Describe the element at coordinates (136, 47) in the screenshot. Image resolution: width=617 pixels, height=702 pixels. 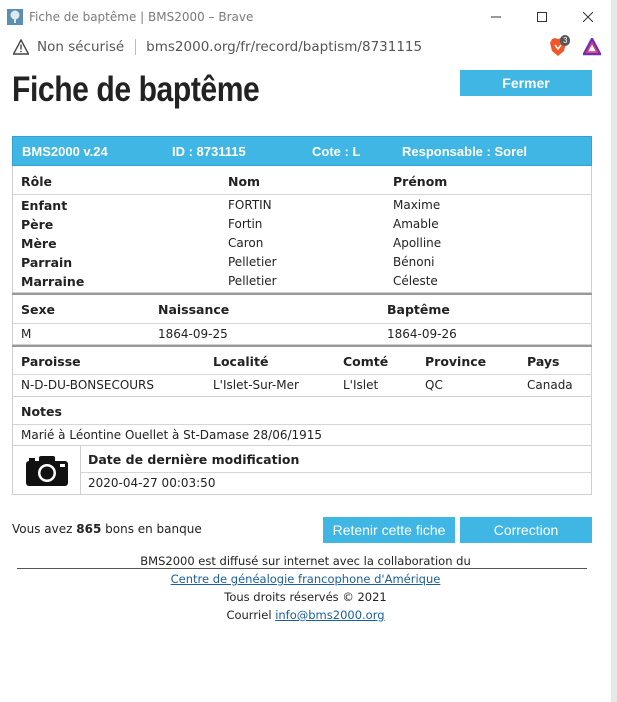
I see `address-separator` at that location.